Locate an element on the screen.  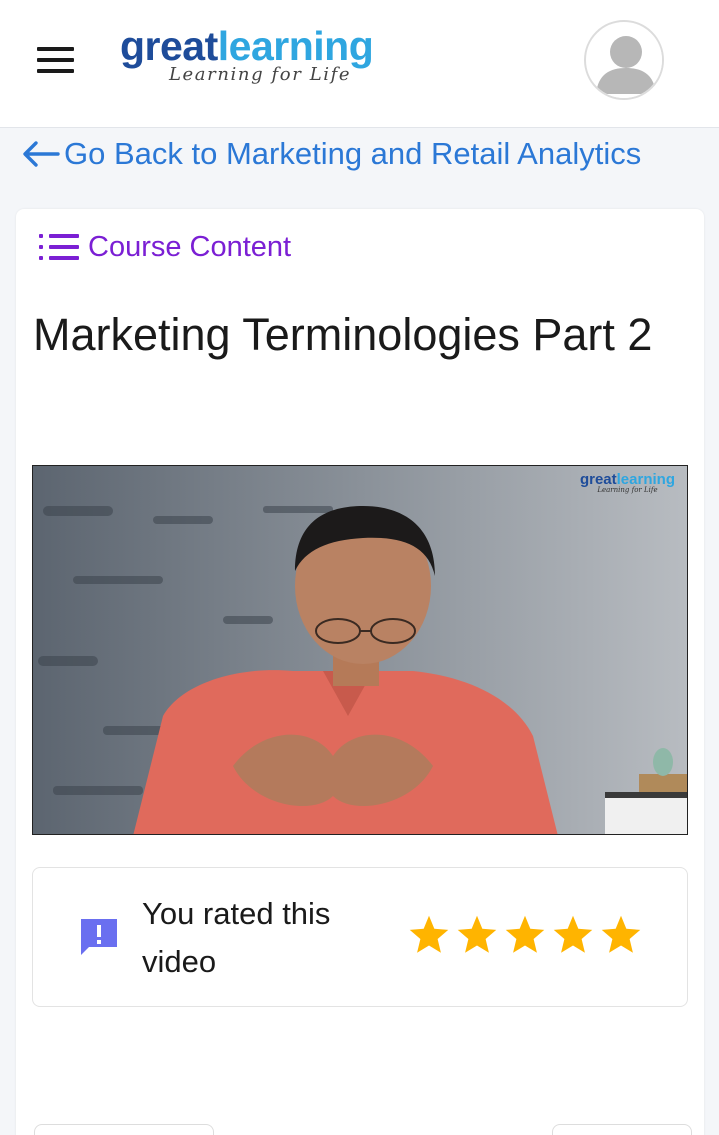
feedback-icon is located at coordinates (99, 937).